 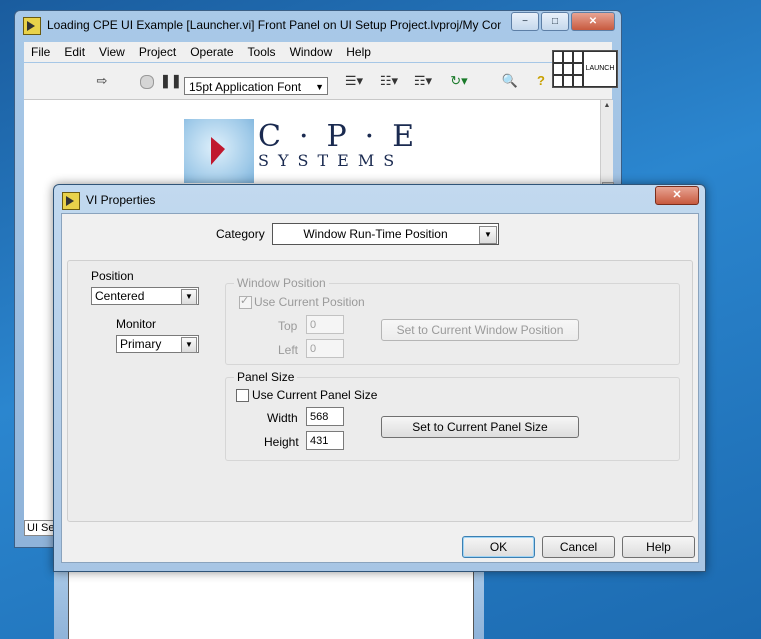 What do you see at coordinates (480, 427) in the screenshot?
I see `set-current-panel-size-button: Set to Current Panel Size` at bounding box center [480, 427].